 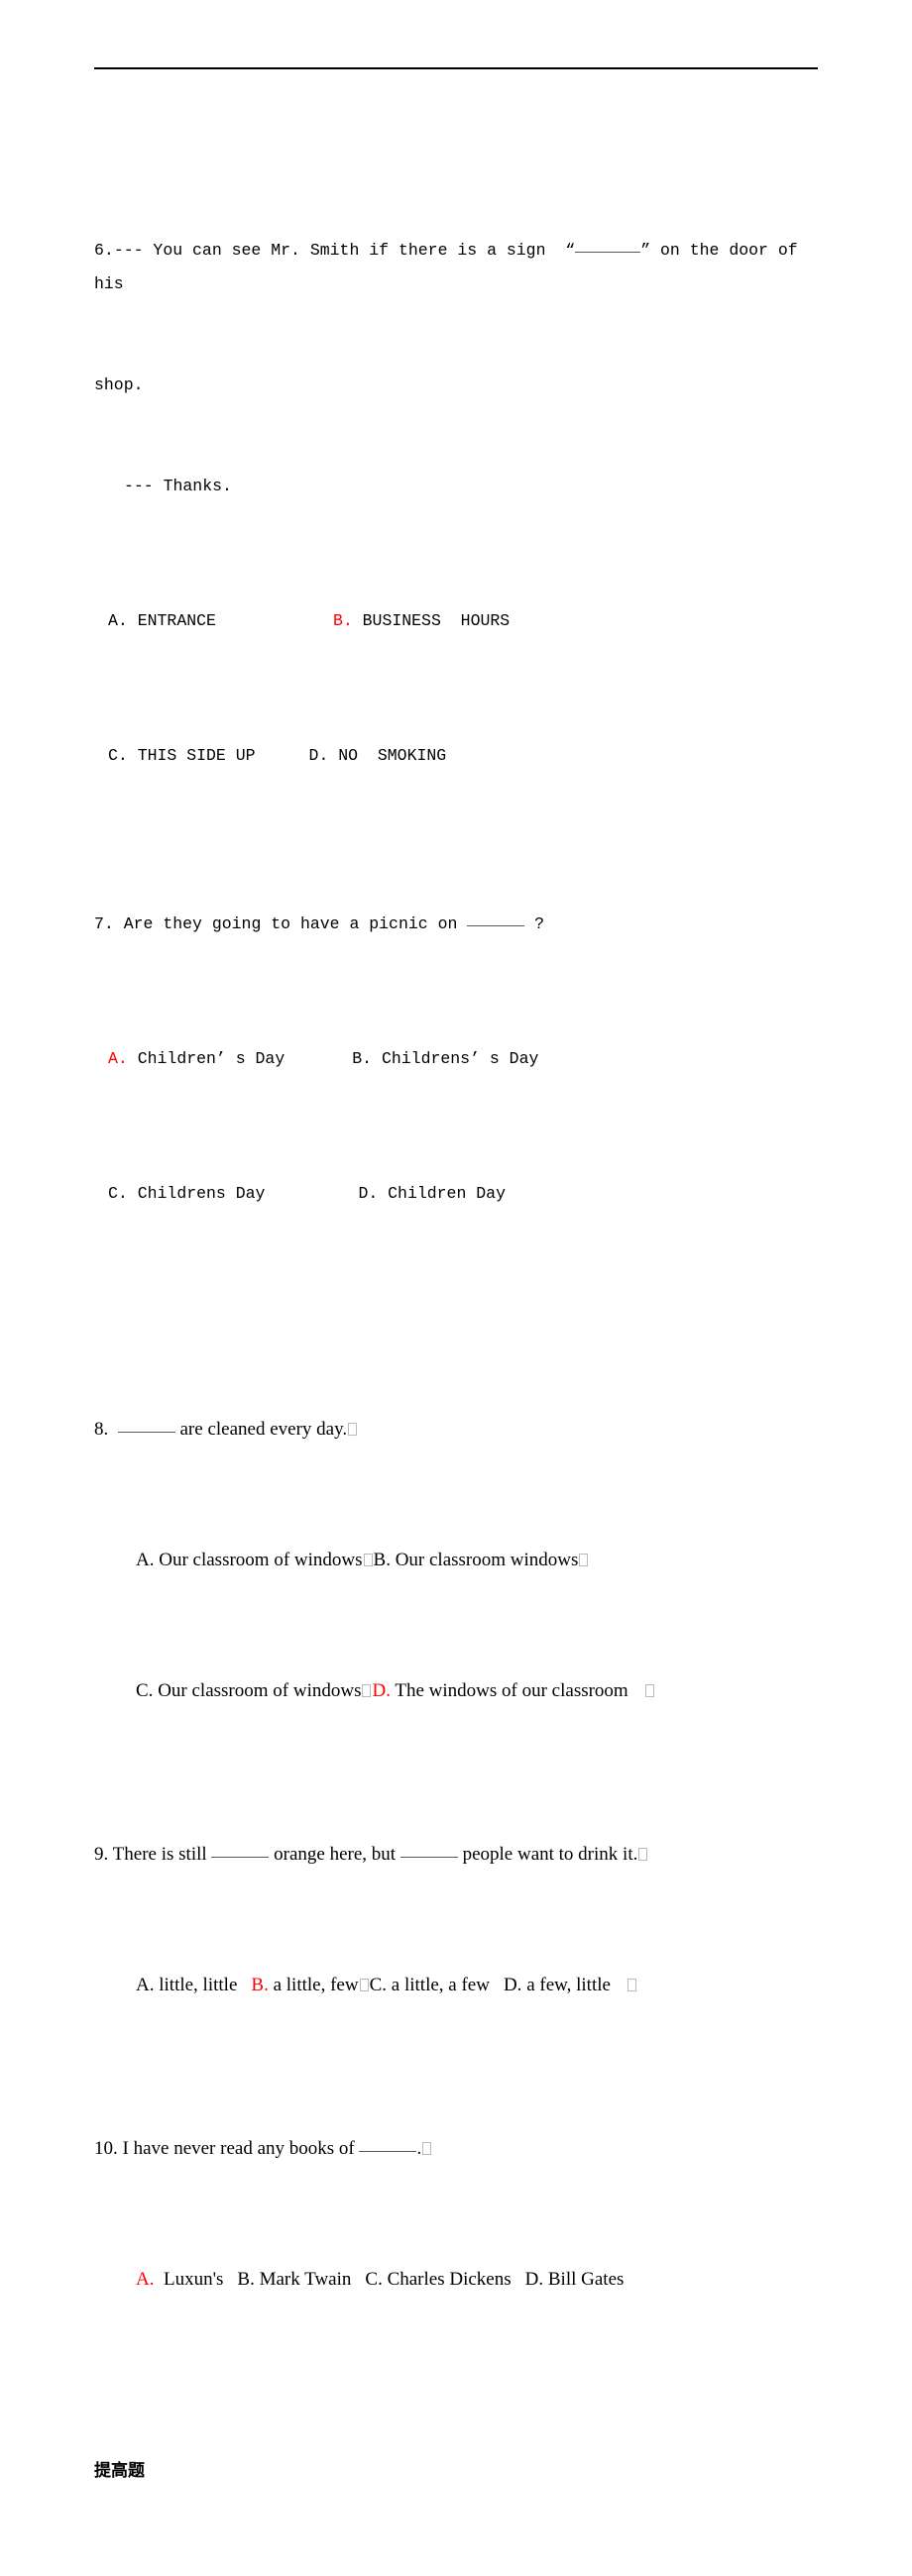 I want to click on option-text: little, little, so click(x=195, y=1985).